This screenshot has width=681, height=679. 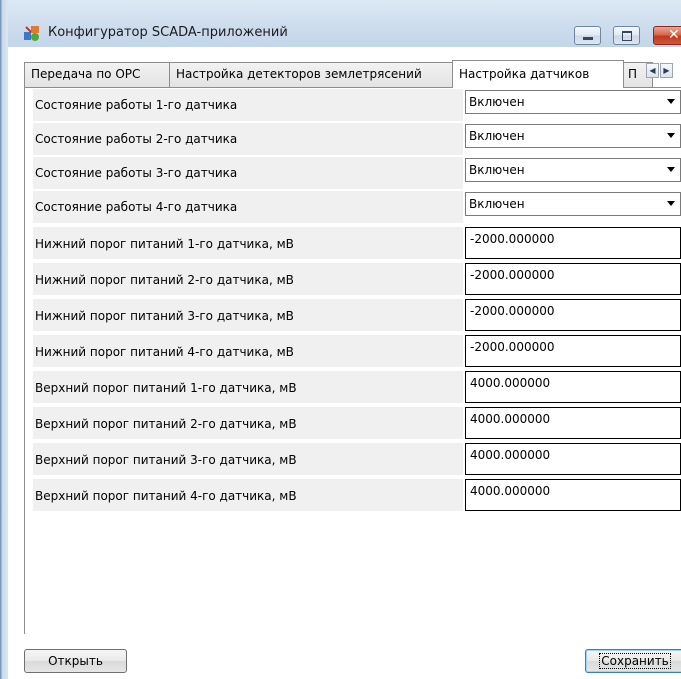 I want to click on settings-row: Состояние работы 1-го датчика Включен, so click(x=357, y=105).